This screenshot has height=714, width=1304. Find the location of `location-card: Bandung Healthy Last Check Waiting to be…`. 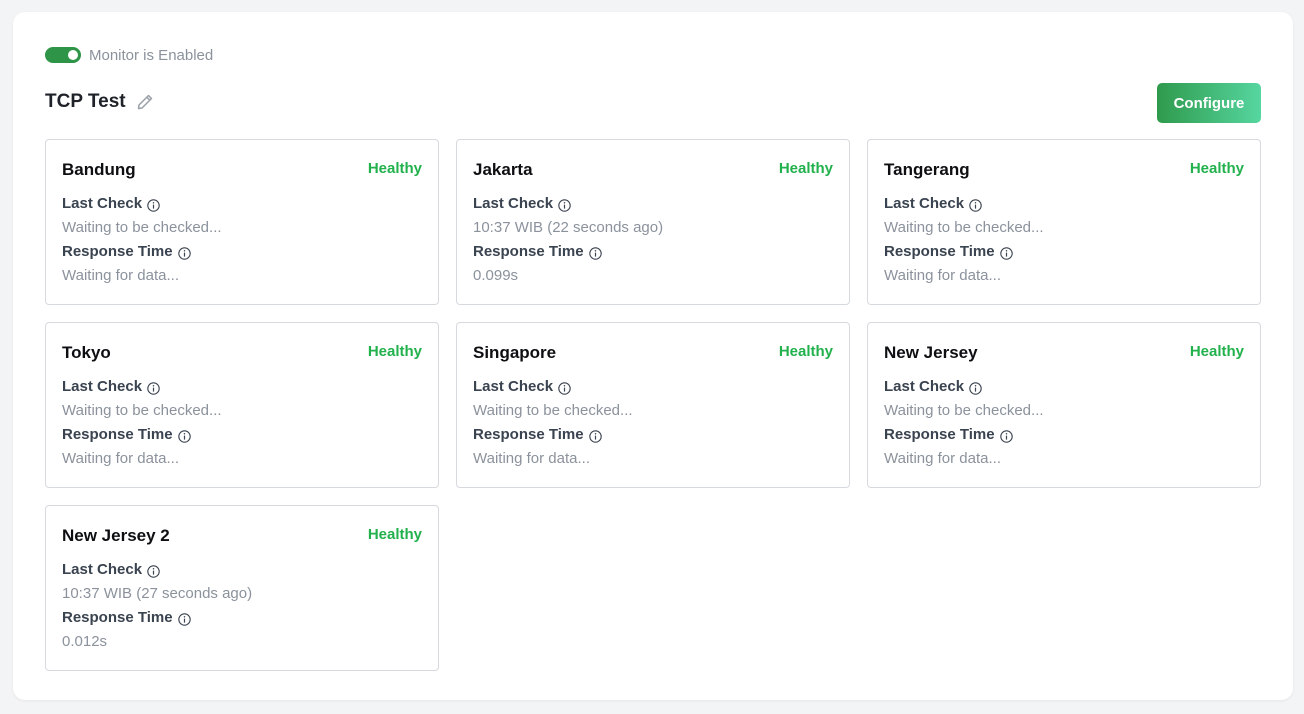

location-card: Bandung Healthy Last Check Waiting to be… is located at coordinates (242, 222).